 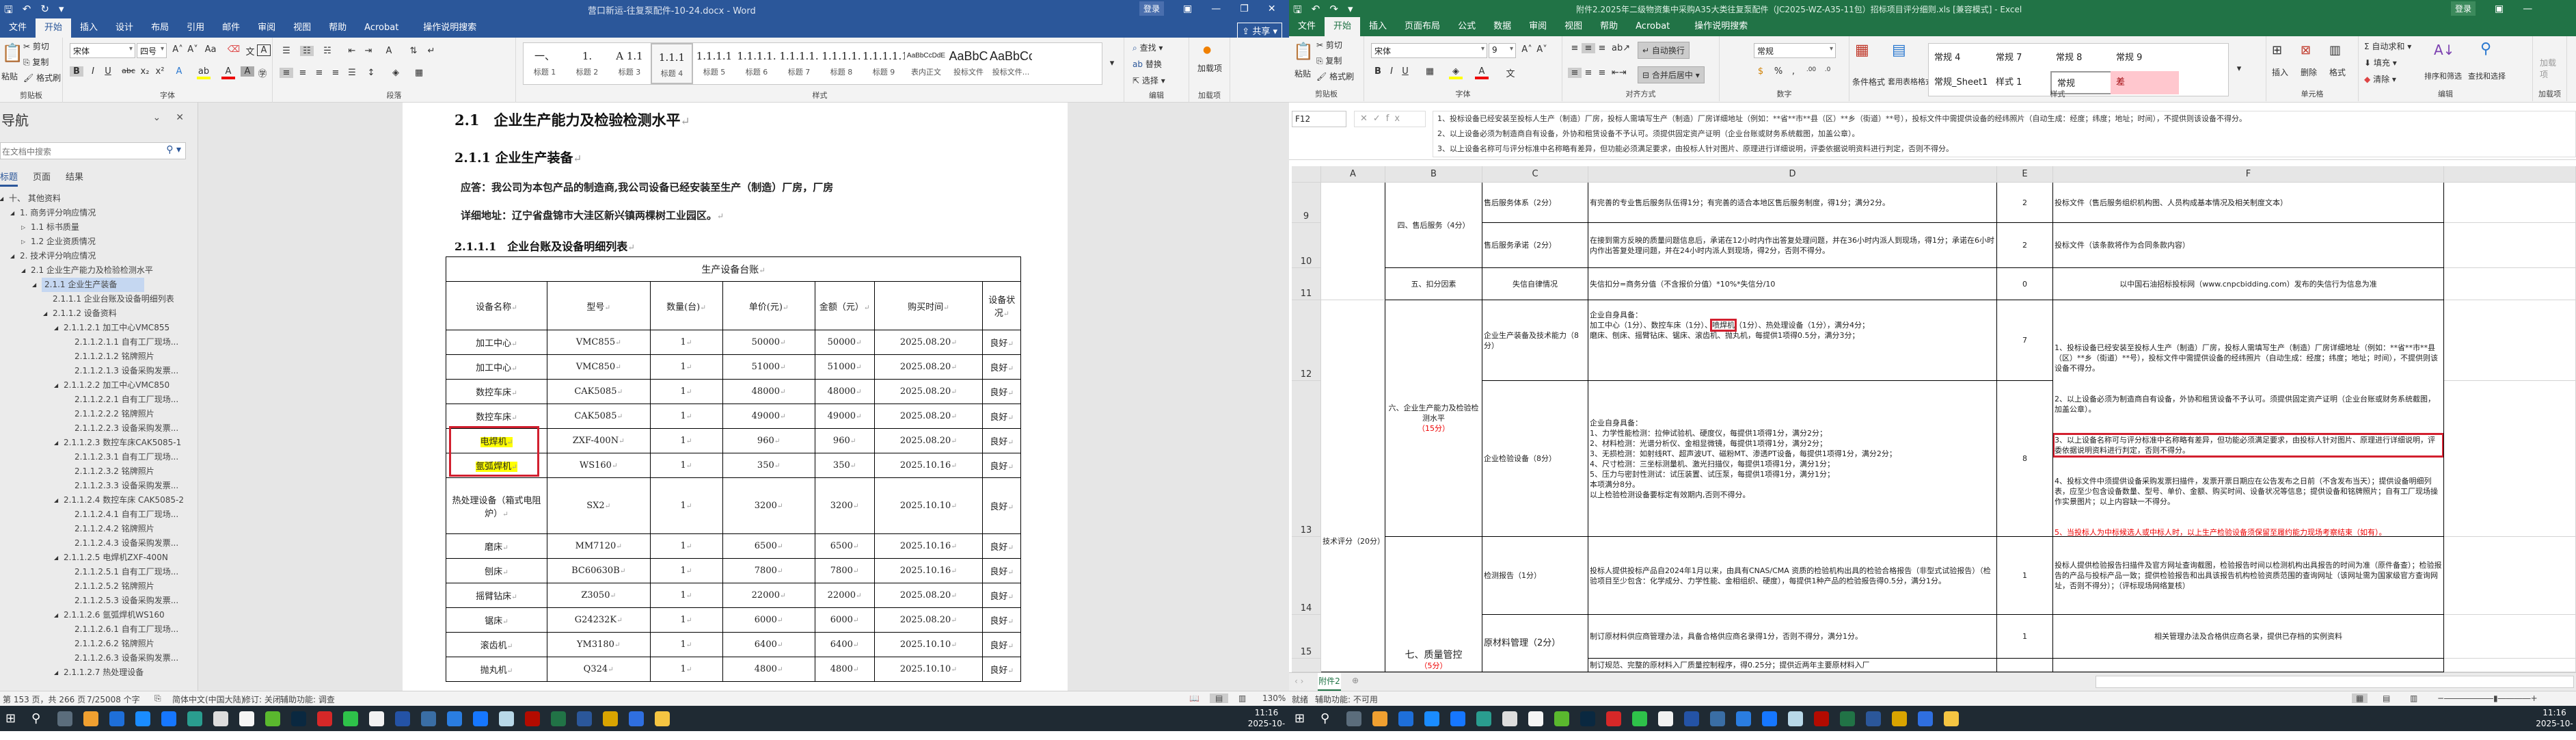 I want to click on tab-5: 引用, so click(x=195, y=28).